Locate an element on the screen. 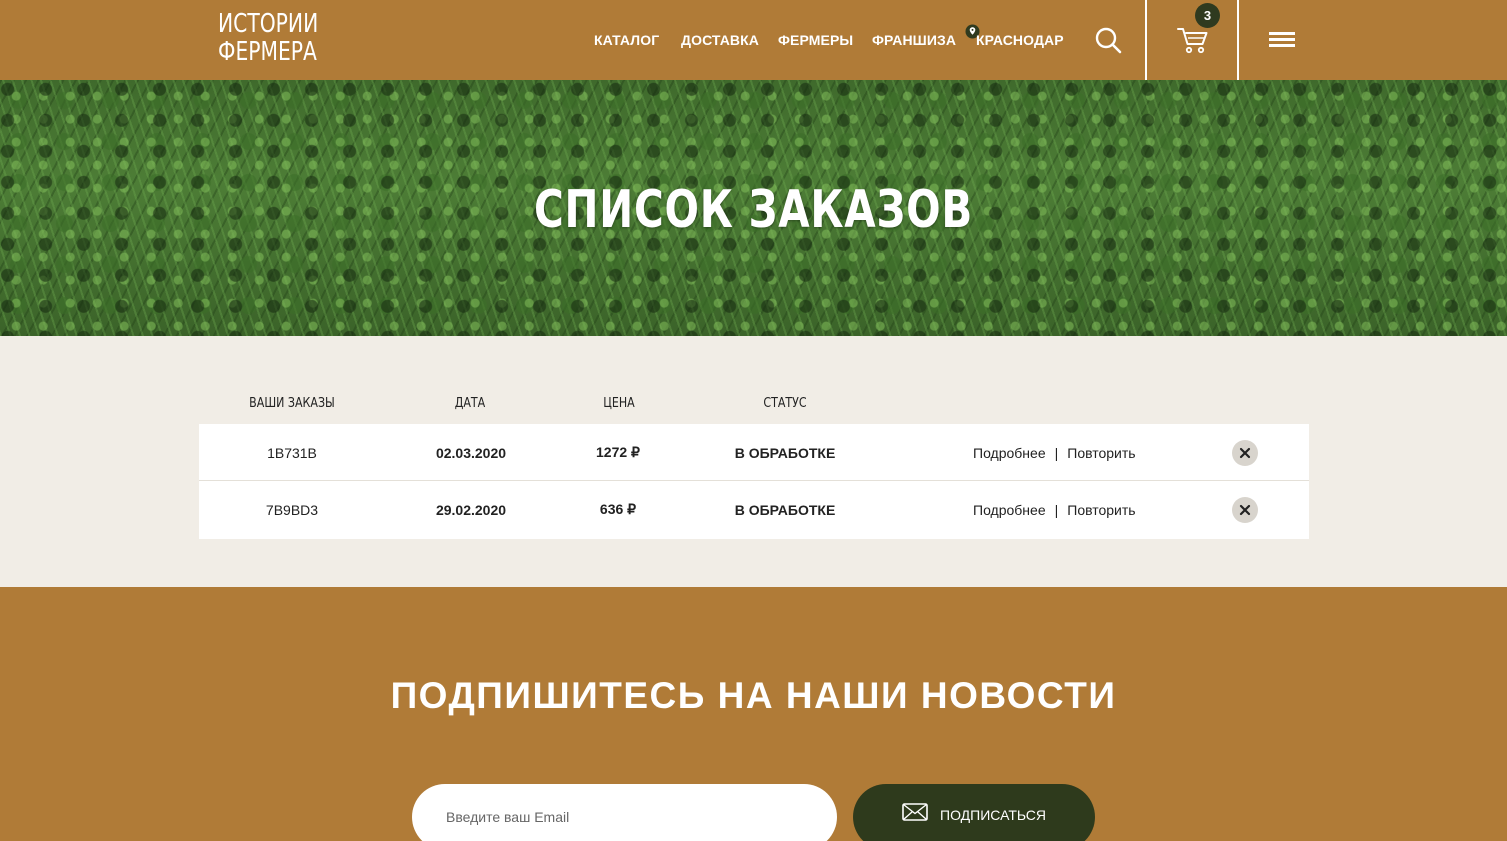 This screenshot has width=1507, height=841. city-selector: КРАСНОДАР is located at coordinates (1020, 40).